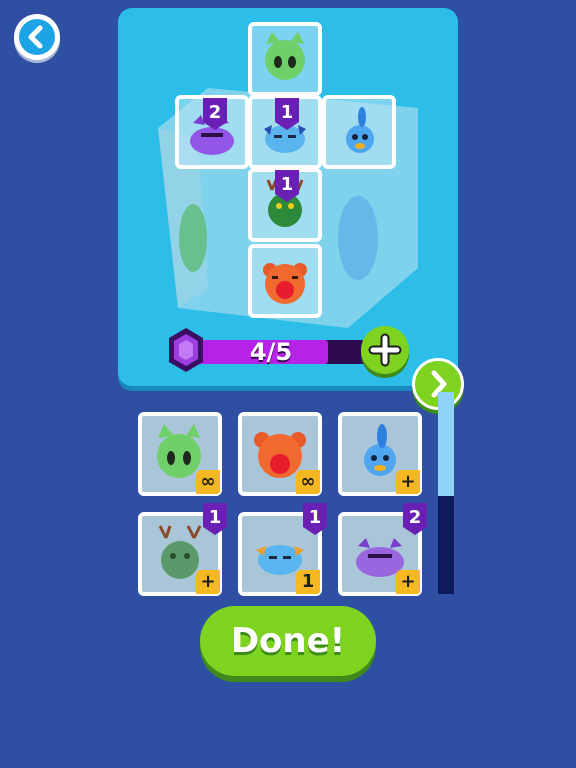 This screenshot has width=576, height=768. I want to click on inventory-scrollbar-thumb, so click(446, 444).